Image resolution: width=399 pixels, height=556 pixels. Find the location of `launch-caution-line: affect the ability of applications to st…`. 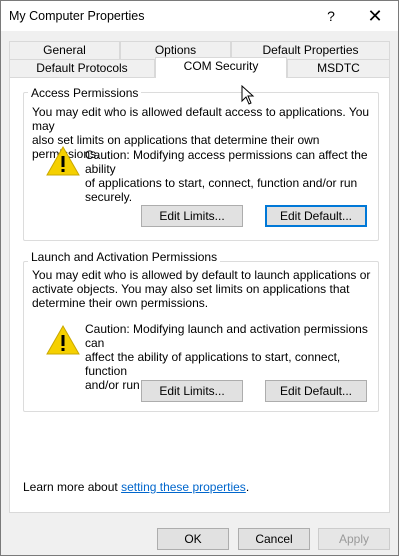

launch-caution-line: affect the ability of applications to st… is located at coordinates (213, 364).